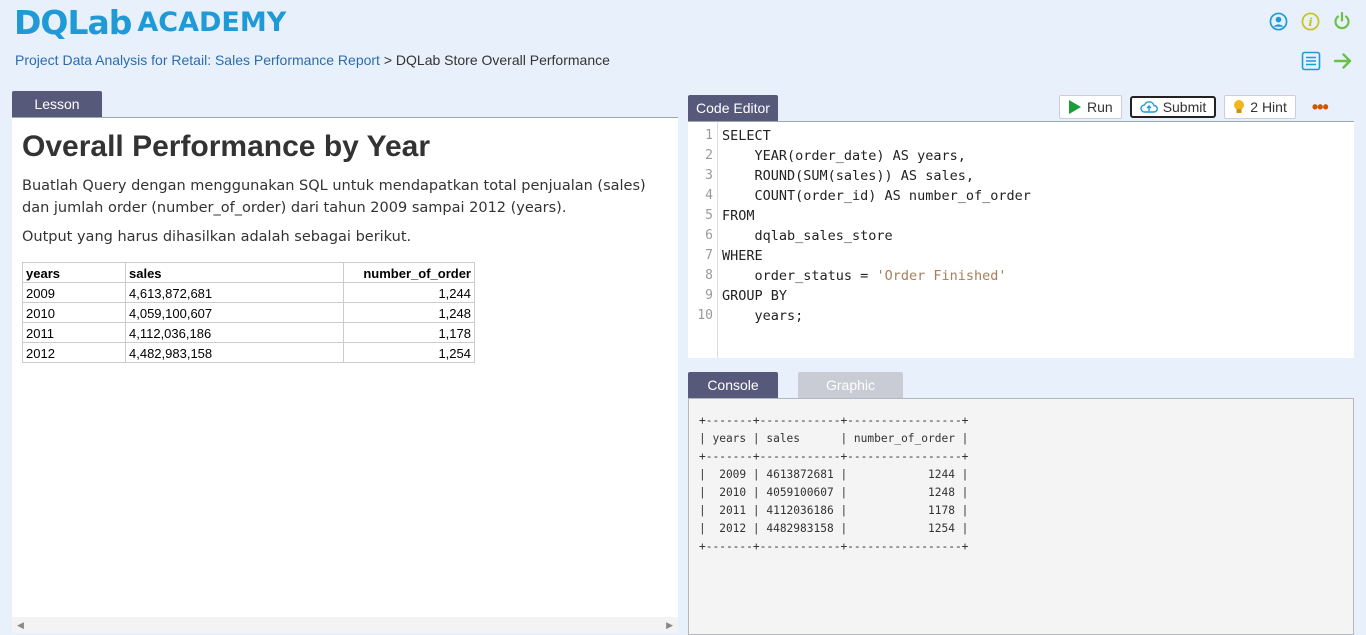 The width and height of the screenshot is (1366, 635). I want to click on scroll-right-arrow-icon: ▶, so click(669, 625).